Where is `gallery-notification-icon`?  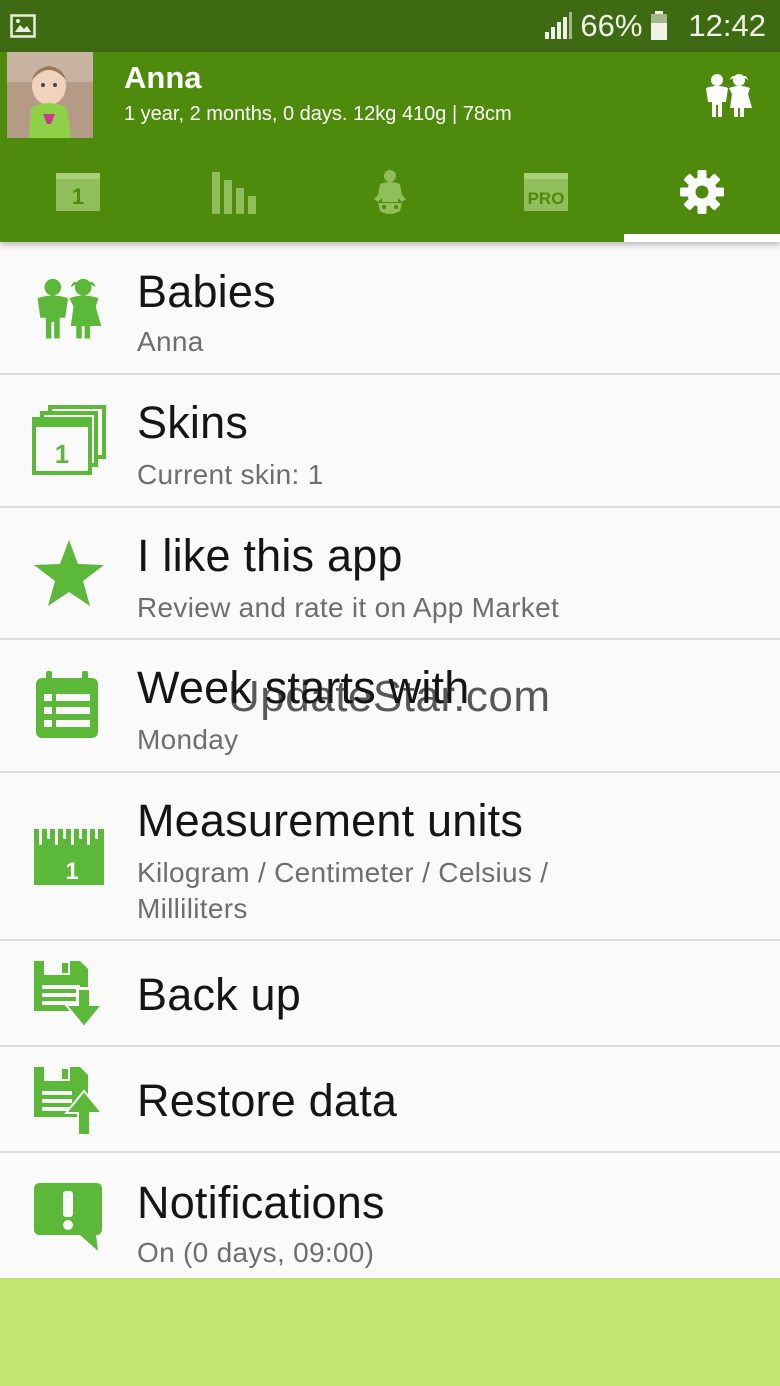 gallery-notification-icon is located at coordinates (23, 26).